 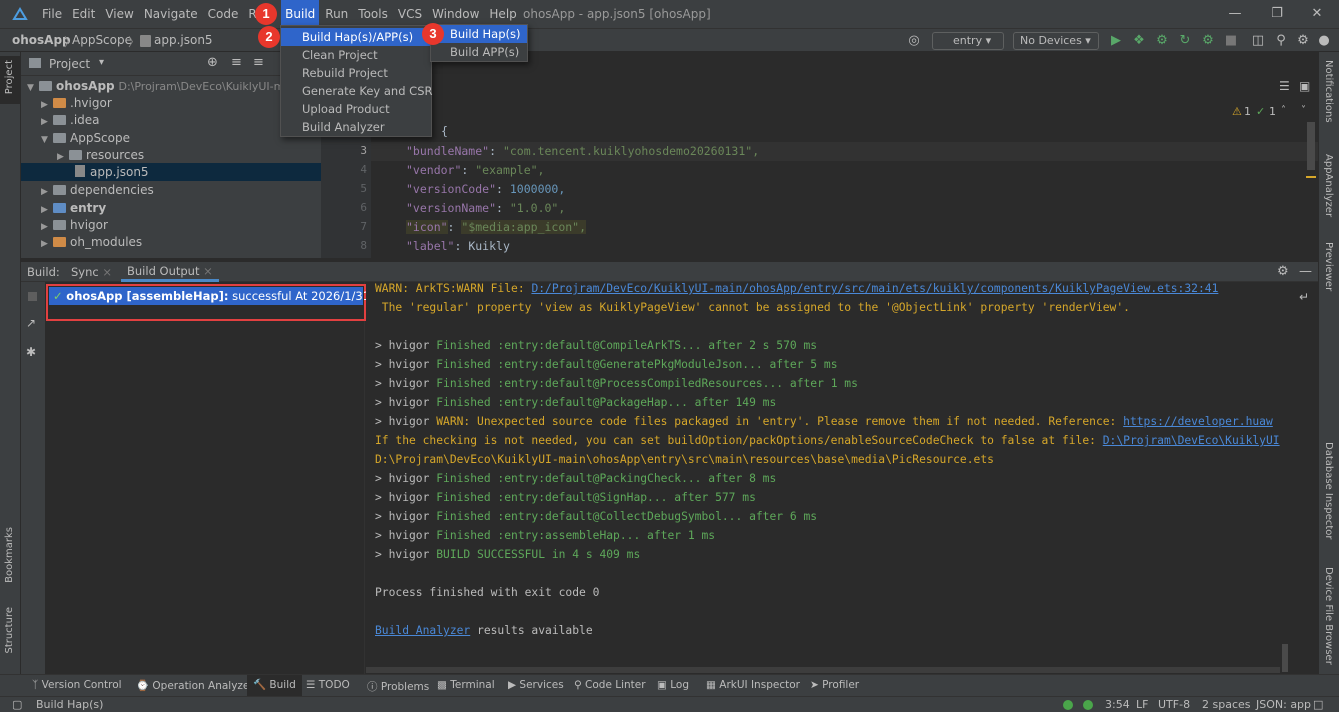 What do you see at coordinates (1226, 704) in the screenshot?
I see `indent-setting: 2 spaces` at bounding box center [1226, 704].